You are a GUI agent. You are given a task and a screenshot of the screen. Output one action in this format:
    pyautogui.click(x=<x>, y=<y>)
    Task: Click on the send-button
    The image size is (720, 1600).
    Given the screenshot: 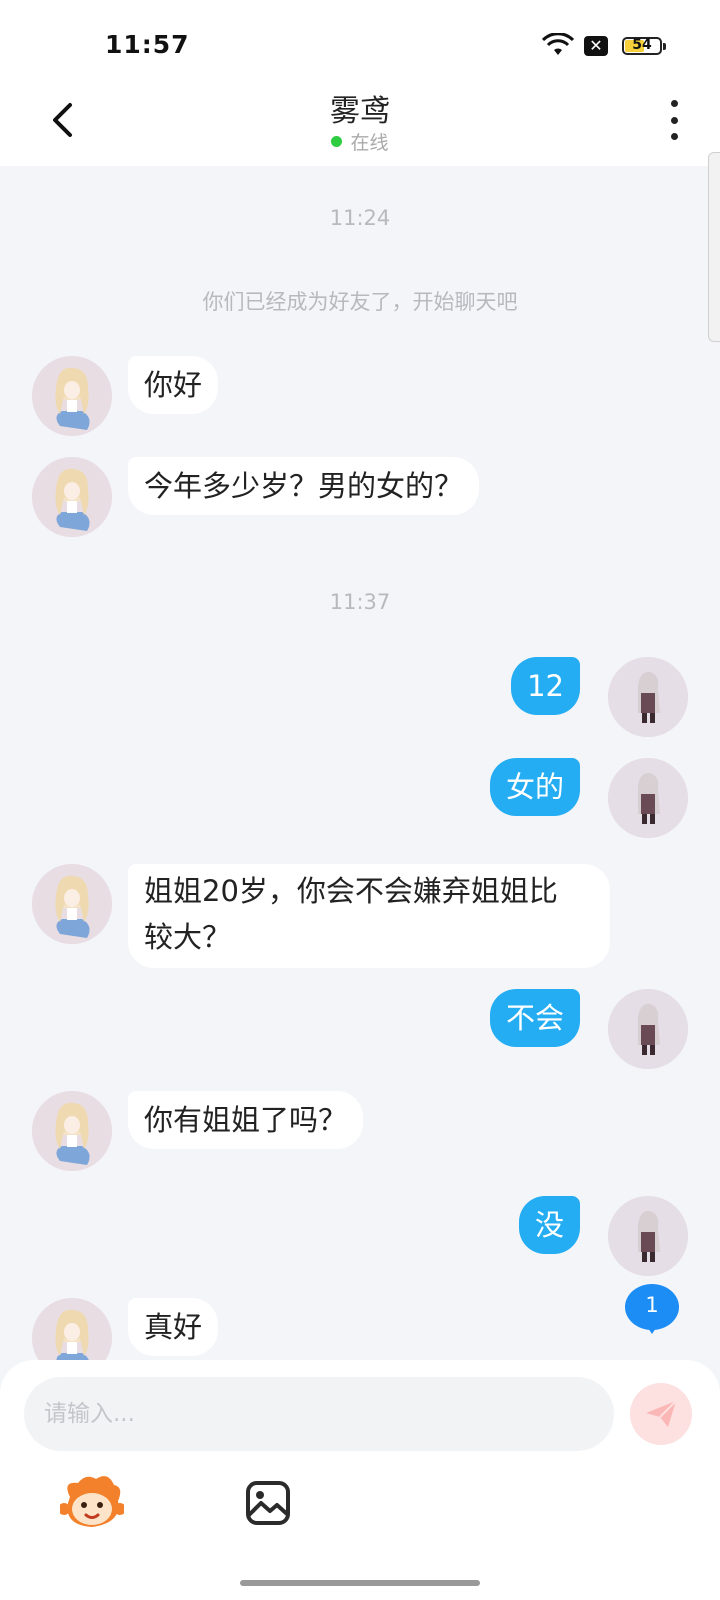 What is the action you would take?
    pyautogui.click(x=661, y=1414)
    